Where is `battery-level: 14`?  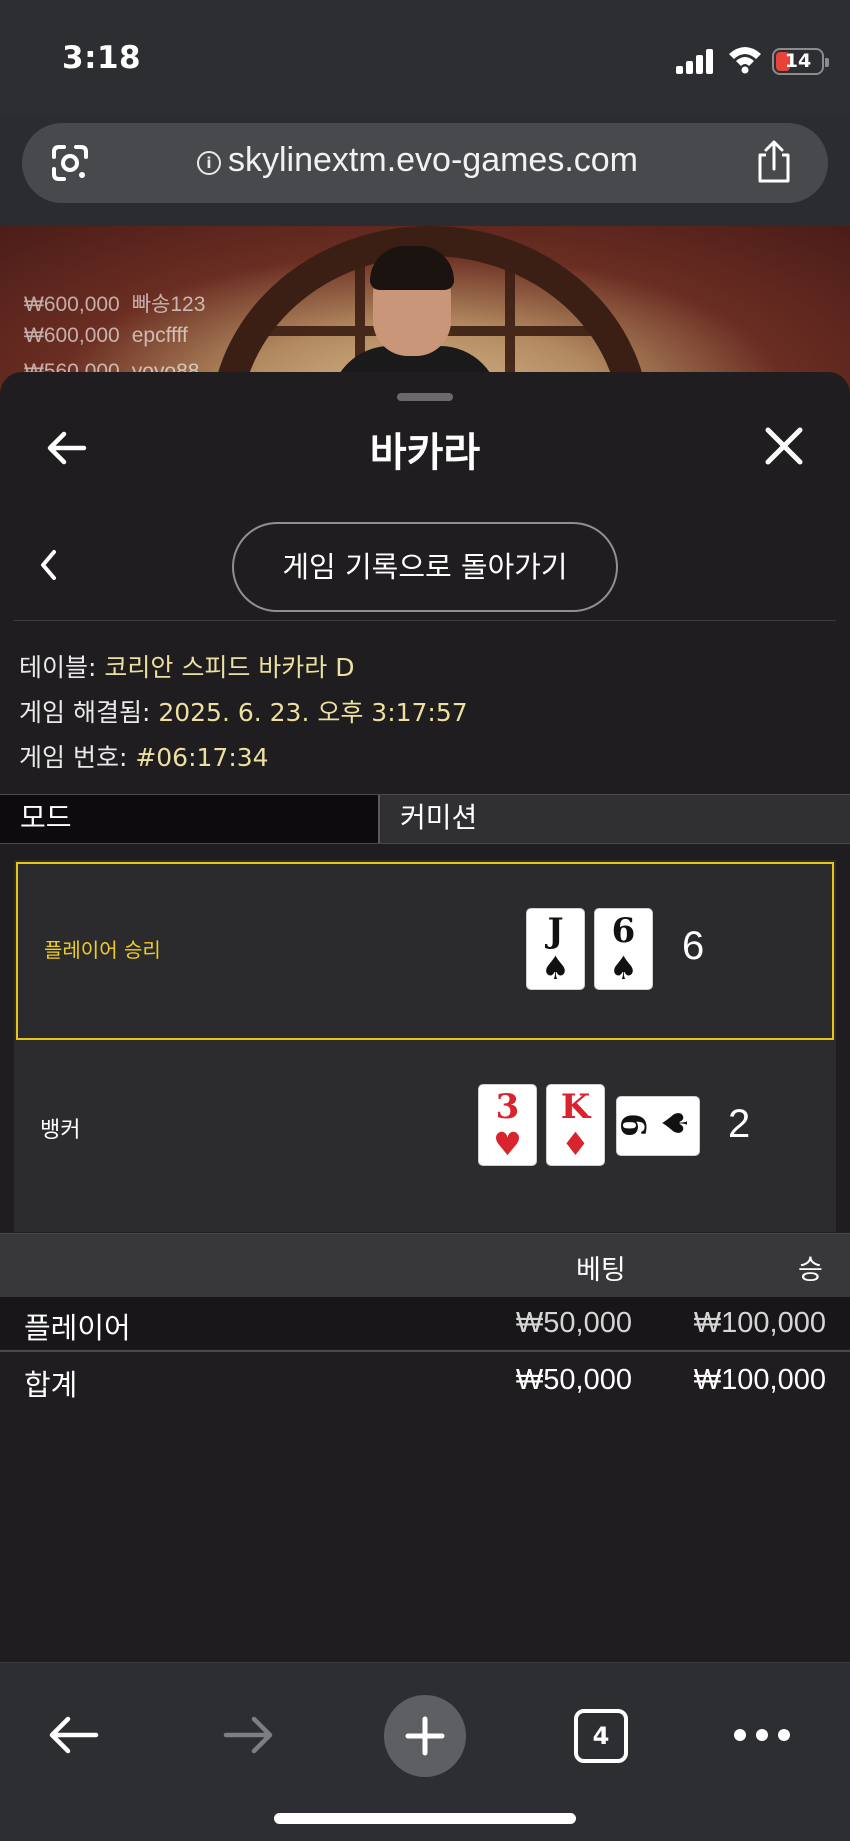 battery-level: 14 is located at coordinates (798, 61).